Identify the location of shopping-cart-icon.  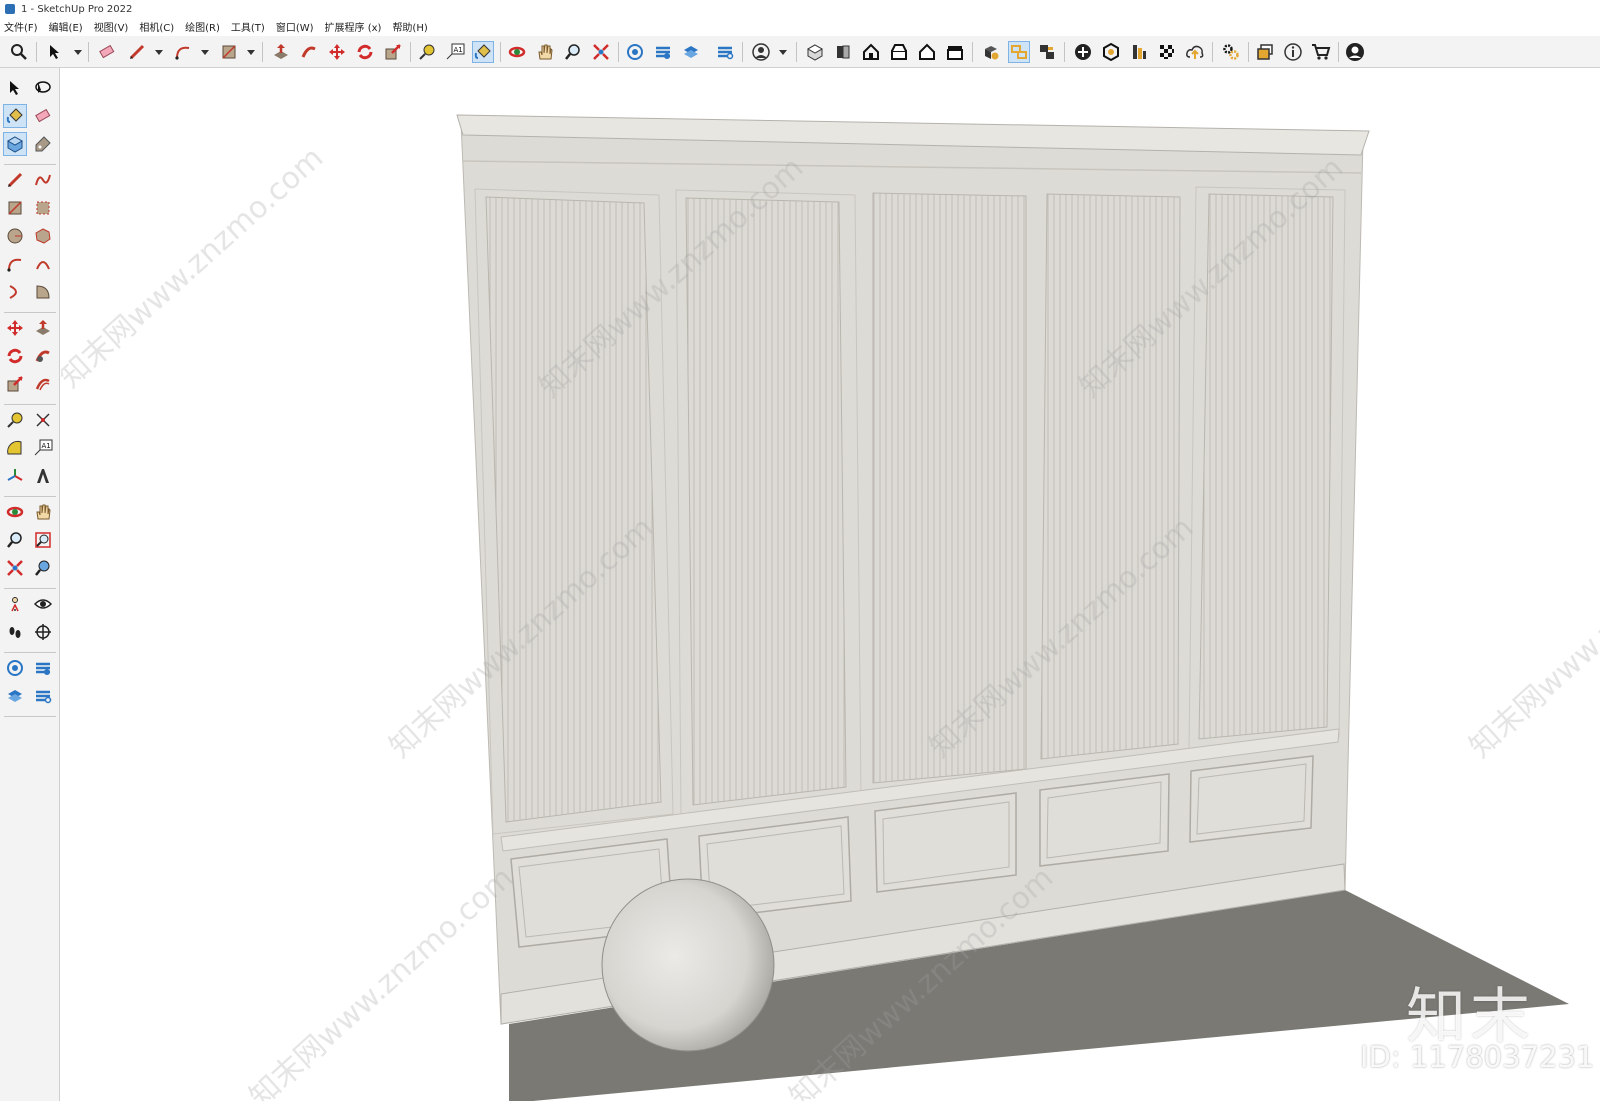
(1321, 52).